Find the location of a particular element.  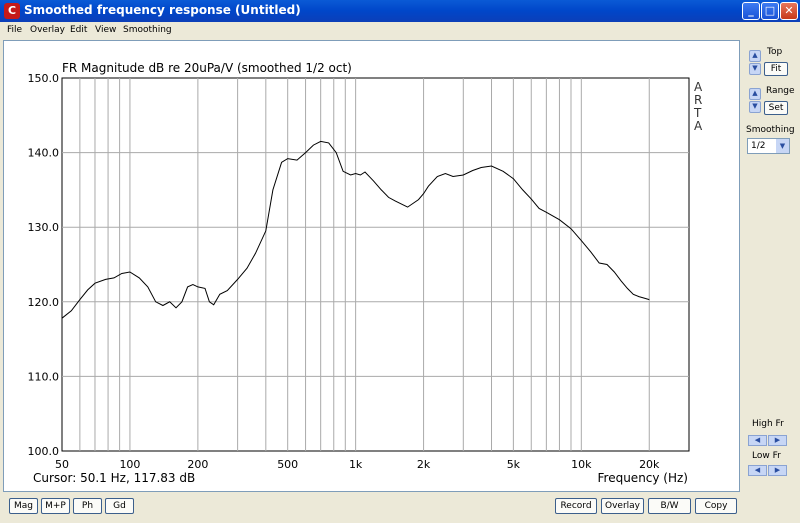

y-tick-label: 140.0 is located at coordinates (44, 153).